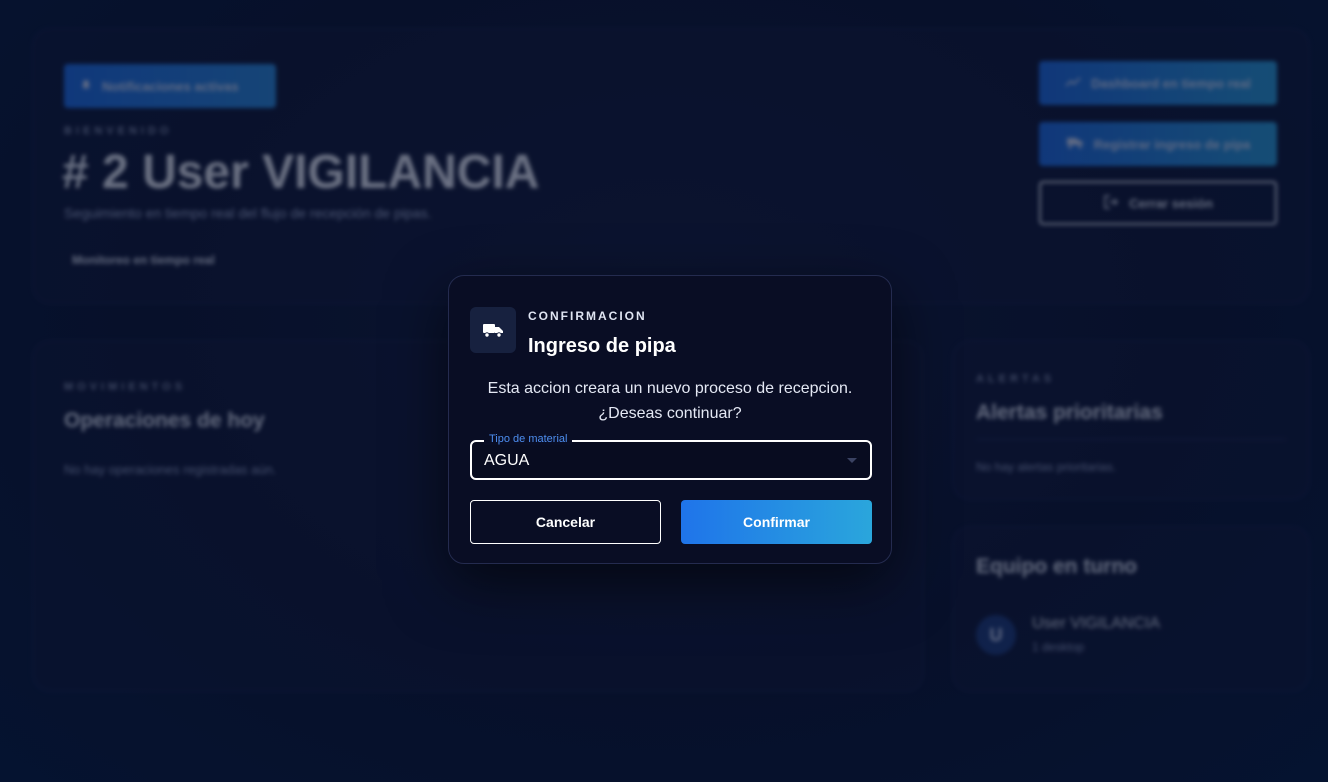  Describe the element at coordinates (670, 413) in the screenshot. I see `dialog-message-line2: ¿Deseas continuar?` at that location.